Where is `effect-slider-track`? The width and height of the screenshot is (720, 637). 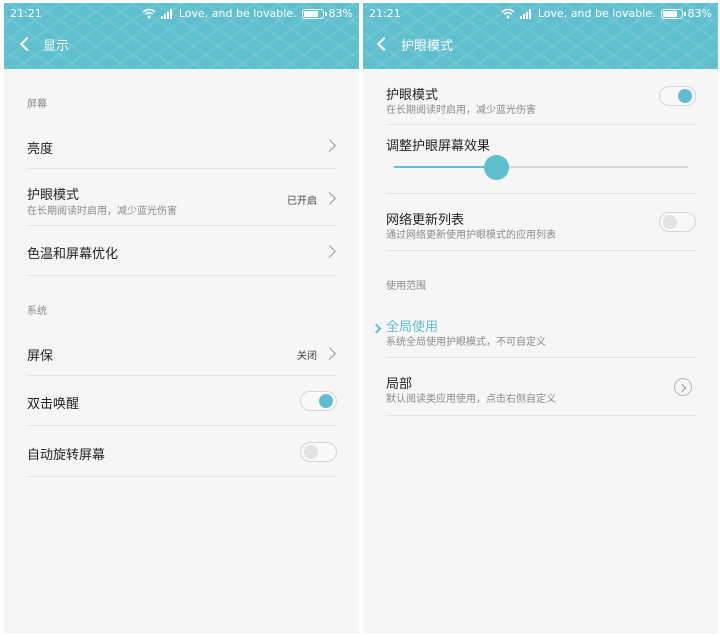 effect-slider-track is located at coordinates (541, 167).